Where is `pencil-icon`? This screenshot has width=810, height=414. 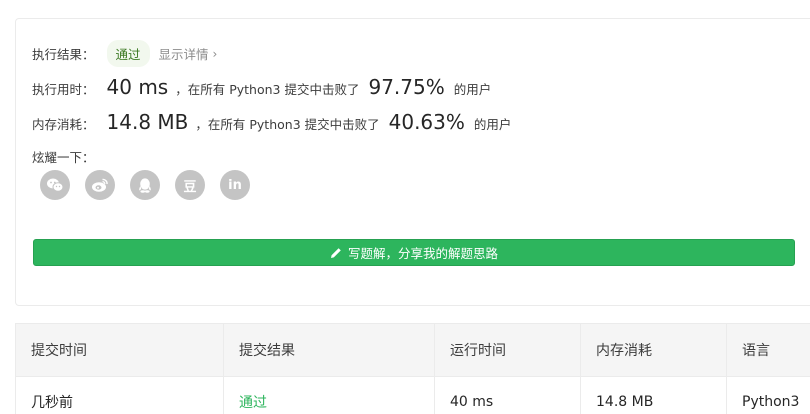
pencil-icon is located at coordinates (336, 253).